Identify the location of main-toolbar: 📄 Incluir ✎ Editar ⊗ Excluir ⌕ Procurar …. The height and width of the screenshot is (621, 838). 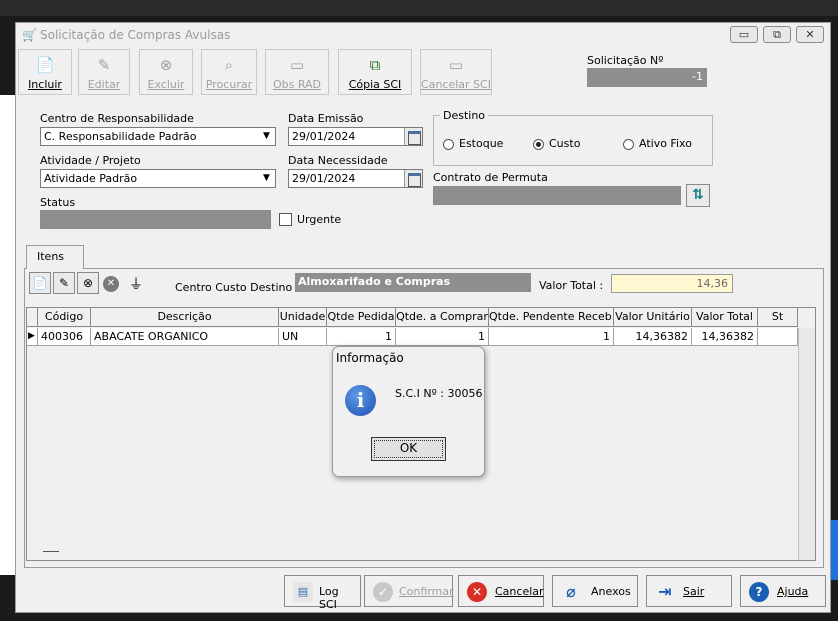
(255, 72).